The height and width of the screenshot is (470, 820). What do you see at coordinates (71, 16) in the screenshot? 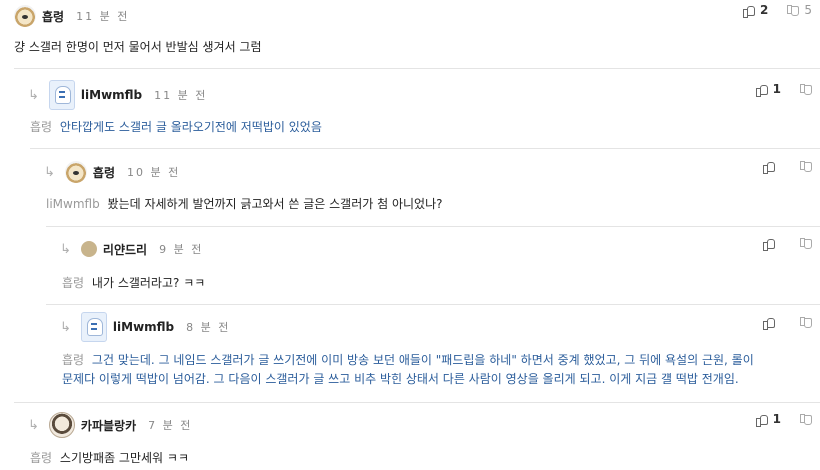
I see `comment-header: 흡령 11 분 전` at bounding box center [71, 16].